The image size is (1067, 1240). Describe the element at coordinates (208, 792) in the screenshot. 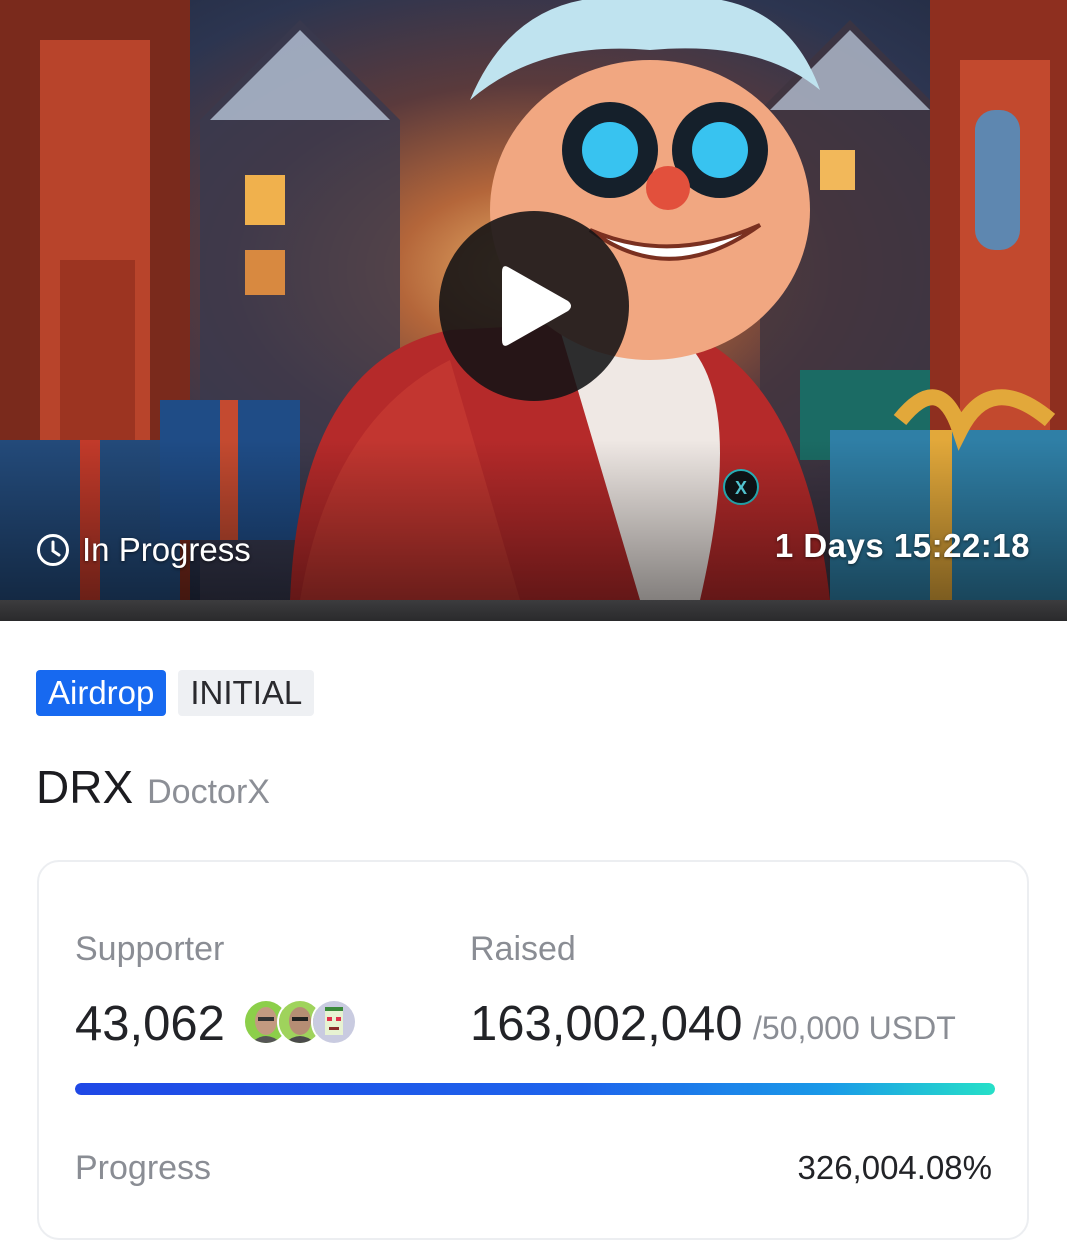

I see `token-name: DoctorX` at that location.